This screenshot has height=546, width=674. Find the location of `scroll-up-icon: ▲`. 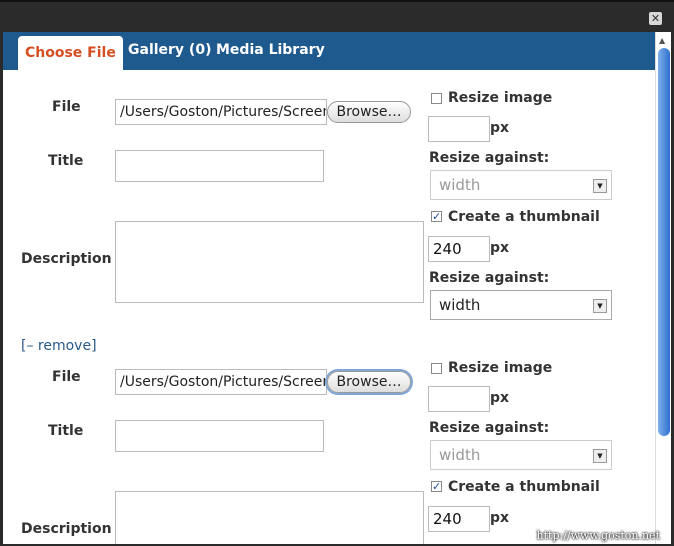

scroll-up-icon: ▲ is located at coordinates (662, 40).